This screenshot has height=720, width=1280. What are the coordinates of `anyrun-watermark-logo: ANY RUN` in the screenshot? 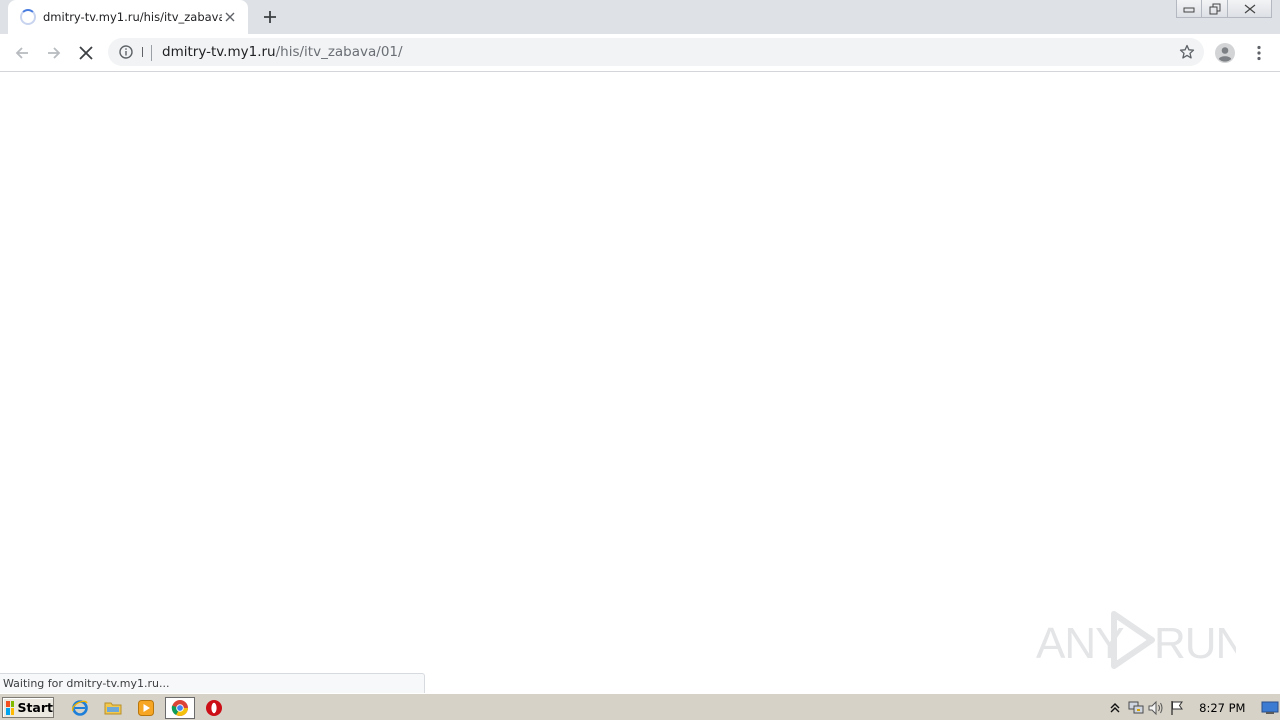 It's located at (1136, 640).